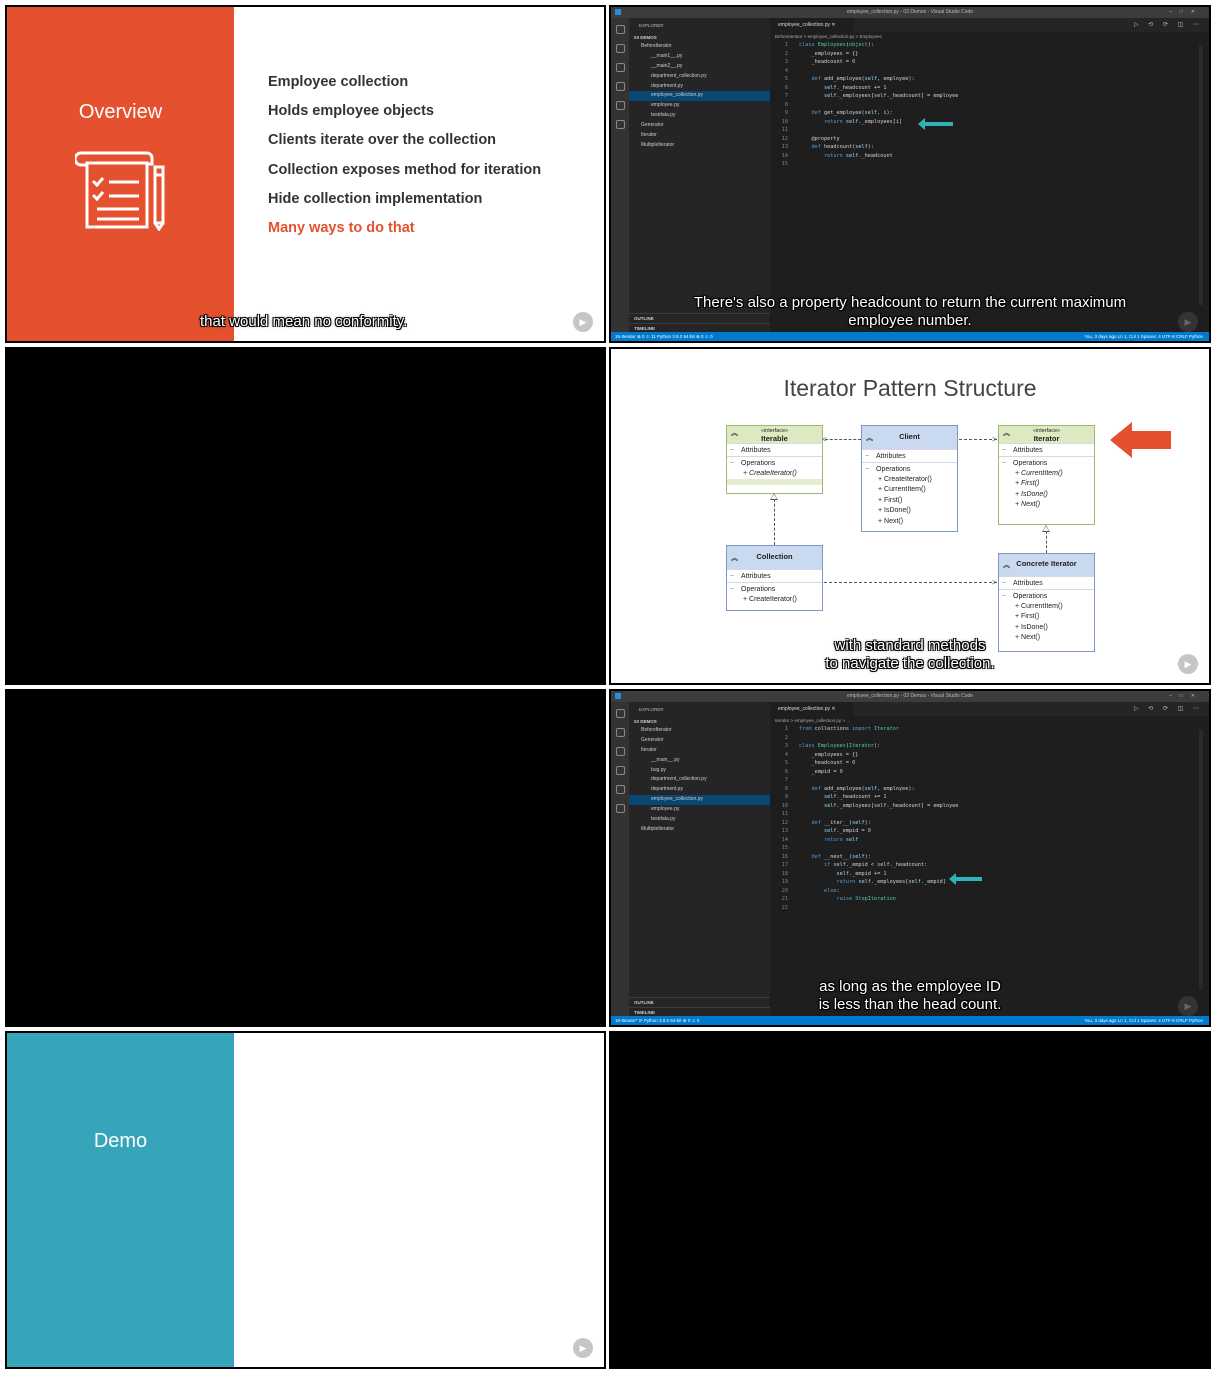 The height and width of the screenshot is (1373, 1215). What do you see at coordinates (1046, 565) in the screenshot?
I see `uml-header: ︽ Concrete Iterator` at bounding box center [1046, 565].